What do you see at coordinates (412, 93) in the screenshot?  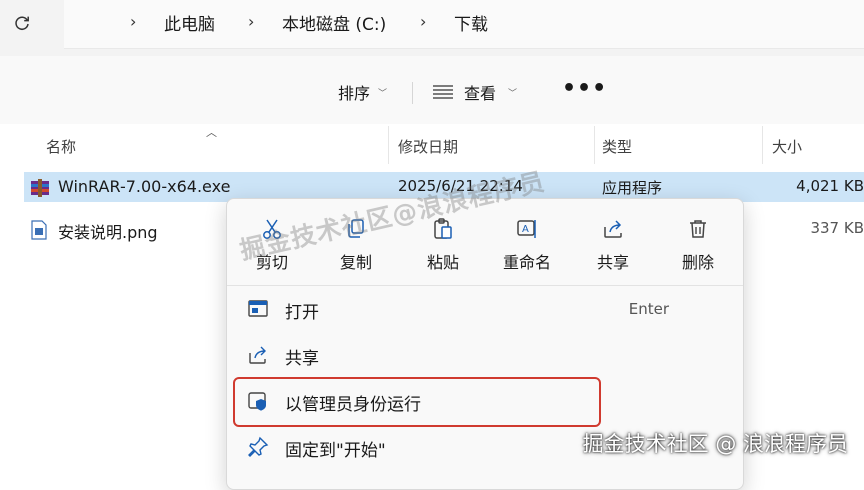 I see `toolbar-divider` at bounding box center [412, 93].